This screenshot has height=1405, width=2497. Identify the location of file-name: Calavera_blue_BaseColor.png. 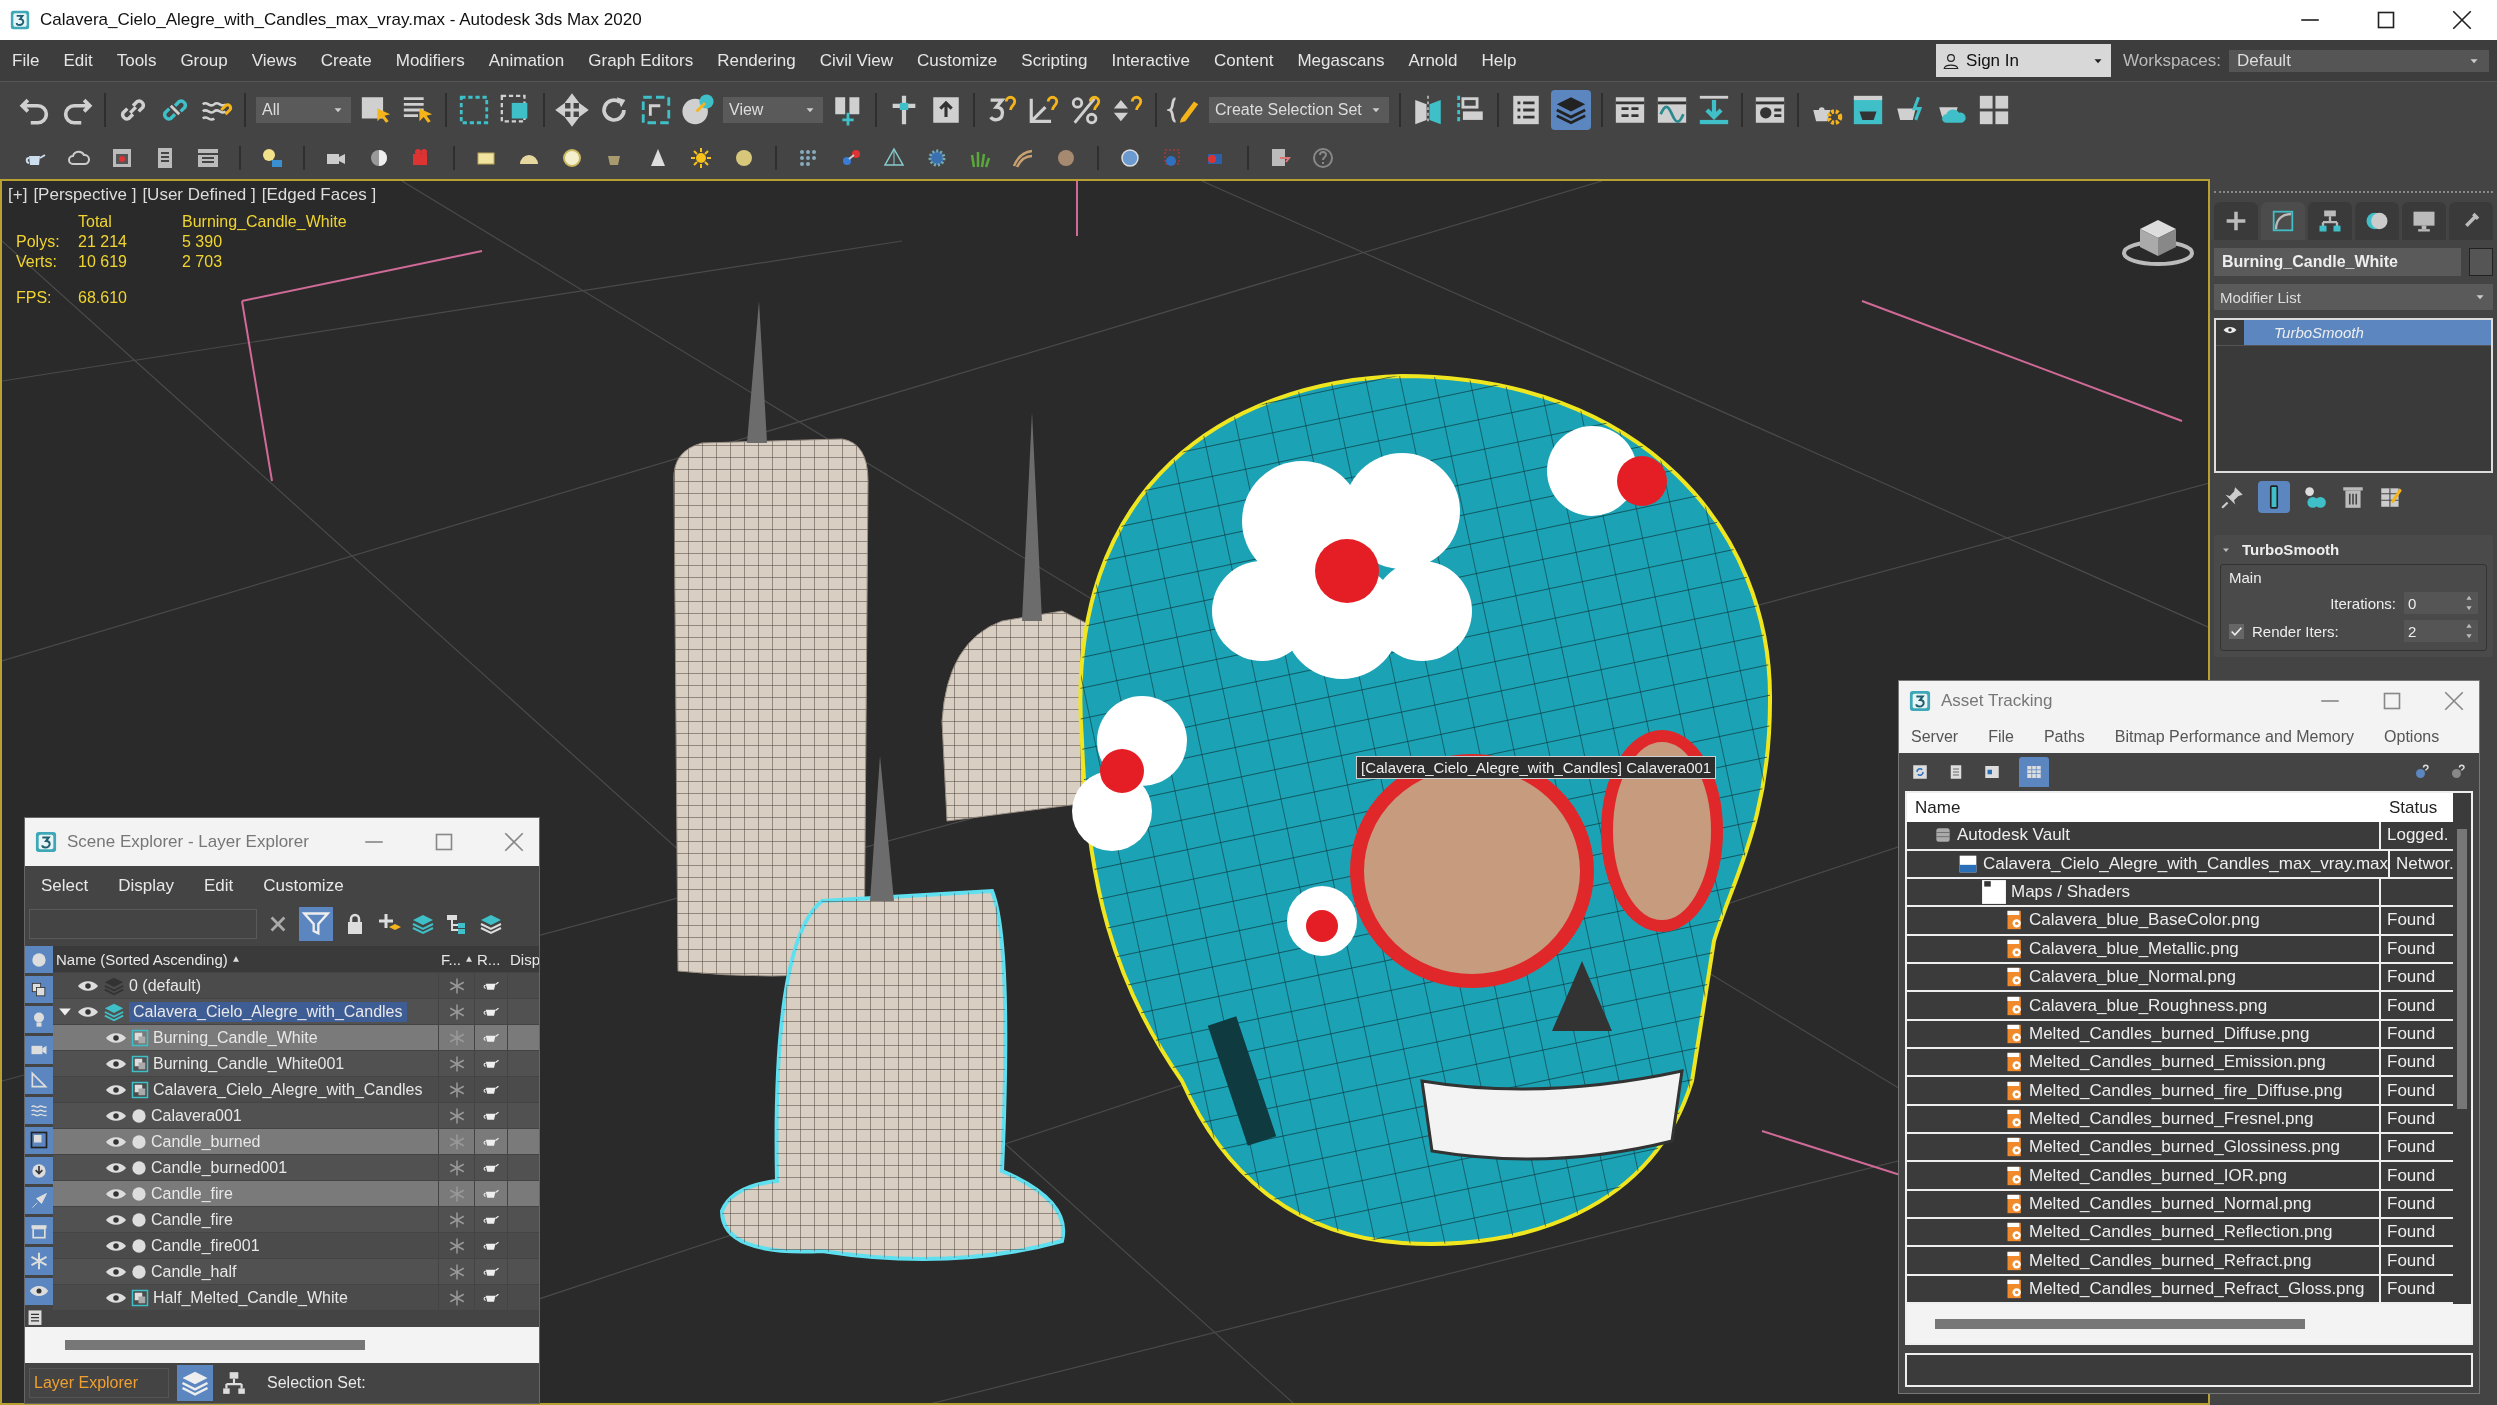
(2144, 920).